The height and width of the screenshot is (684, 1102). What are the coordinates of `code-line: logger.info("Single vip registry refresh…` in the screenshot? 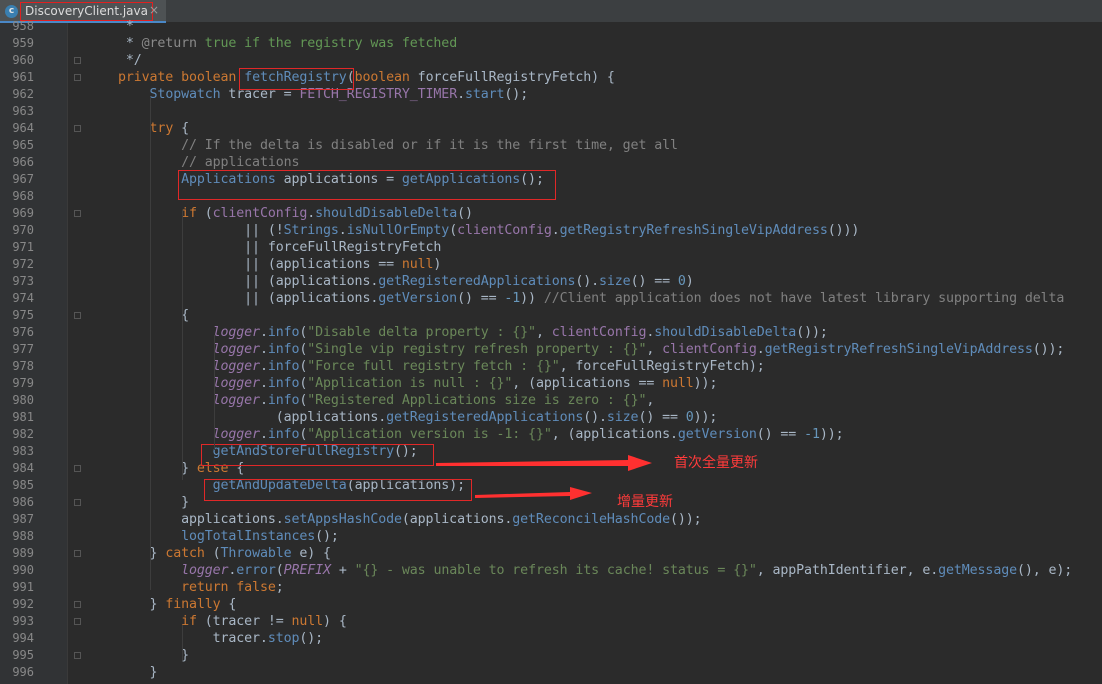 It's located at (591, 349).